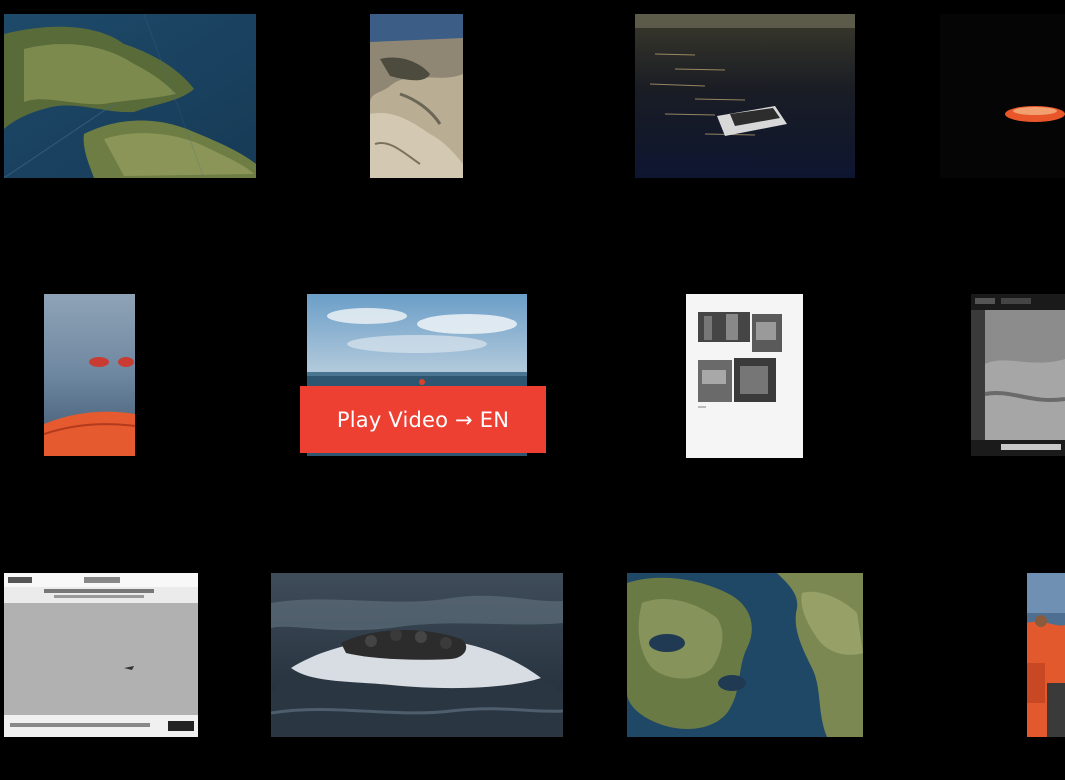 The width and height of the screenshot is (1065, 780). I want to click on thumbnail-people-in-life-vests, so click(1046, 655).